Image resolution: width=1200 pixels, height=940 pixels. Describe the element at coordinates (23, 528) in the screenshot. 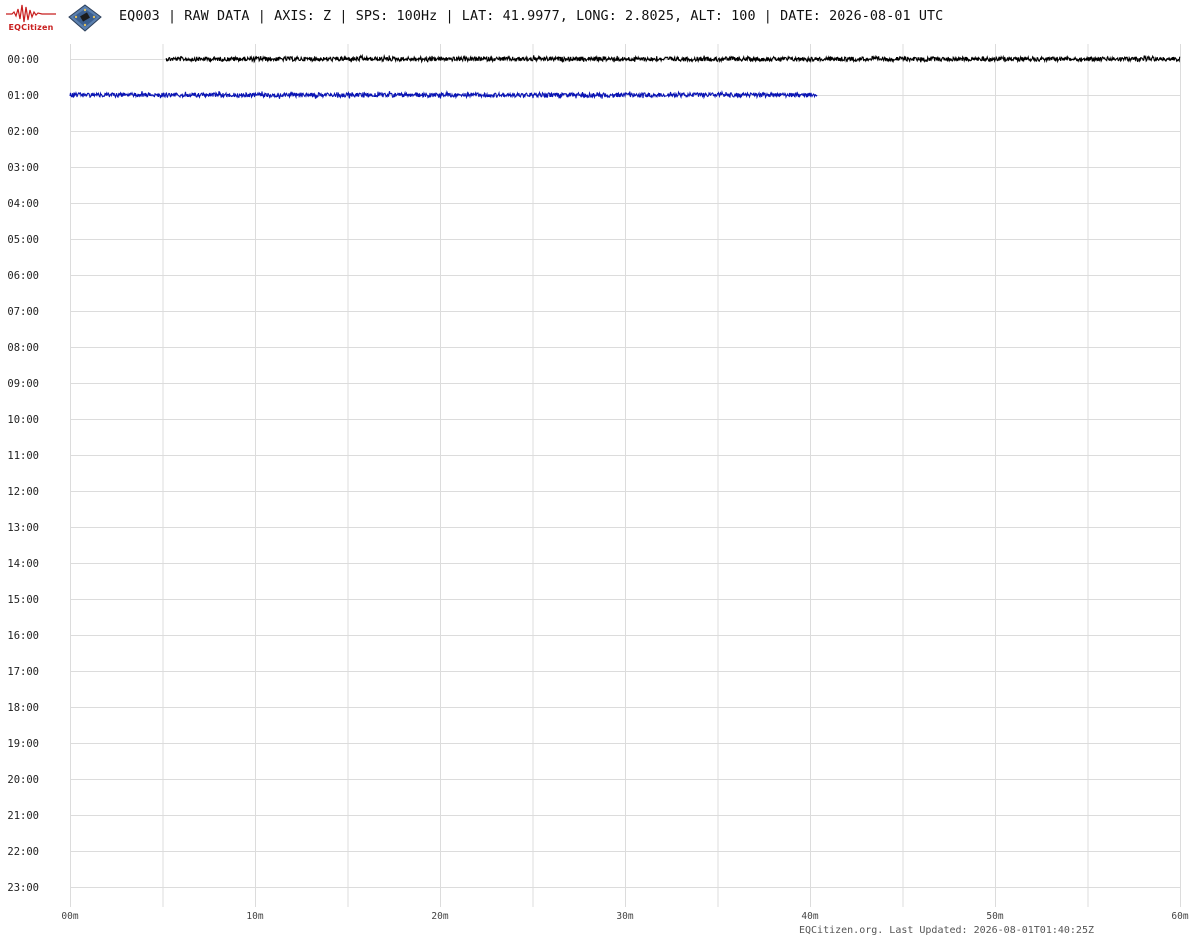

I see `y-tick-label: 13:00` at that location.